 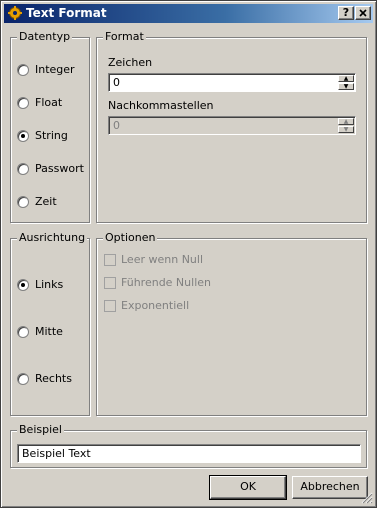 What do you see at coordinates (66, 13) in the screenshot?
I see `window-title: Text Format` at bounding box center [66, 13].